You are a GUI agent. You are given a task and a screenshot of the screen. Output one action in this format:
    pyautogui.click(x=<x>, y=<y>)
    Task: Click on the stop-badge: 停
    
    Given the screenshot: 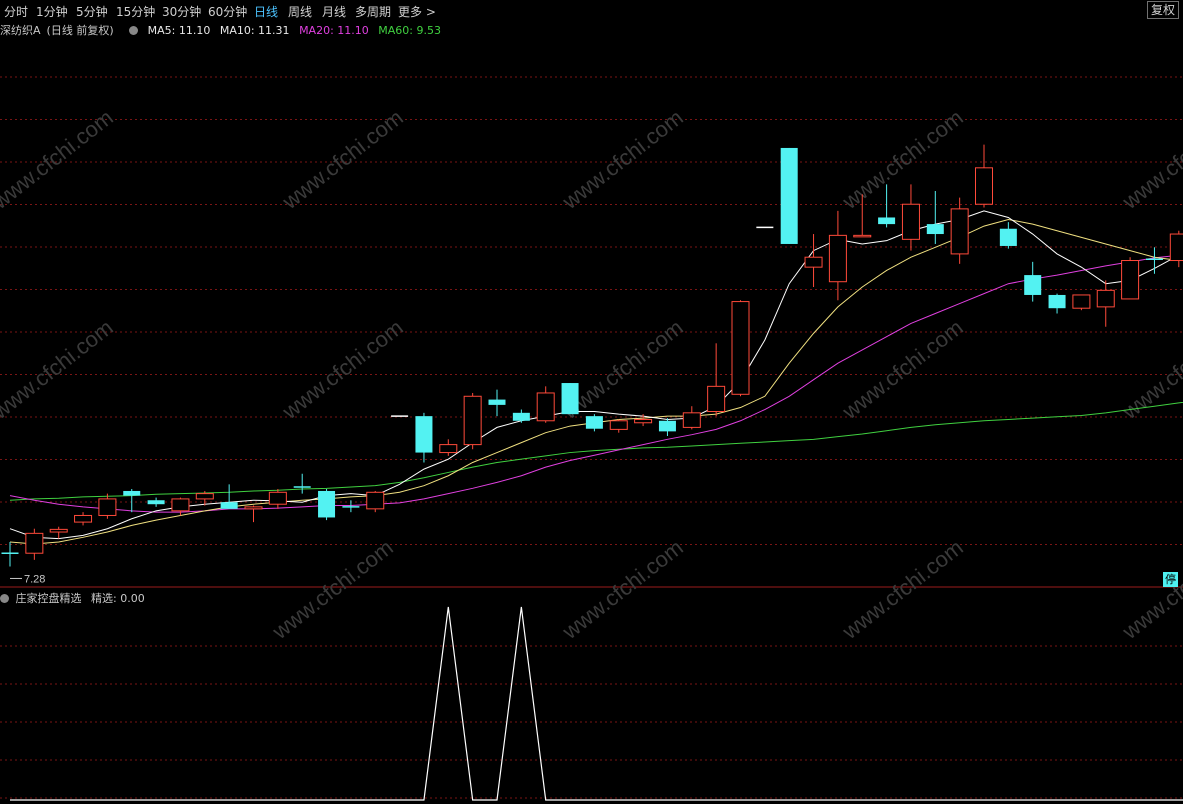 What is the action you would take?
    pyautogui.click(x=1170, y=579)
    